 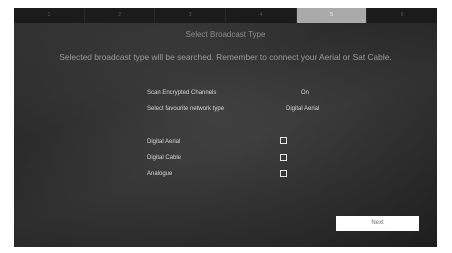 What do you see at coordinates (49, 15) in the screenshot?
I see `step-1: 1` at bounding box center [49, 15].